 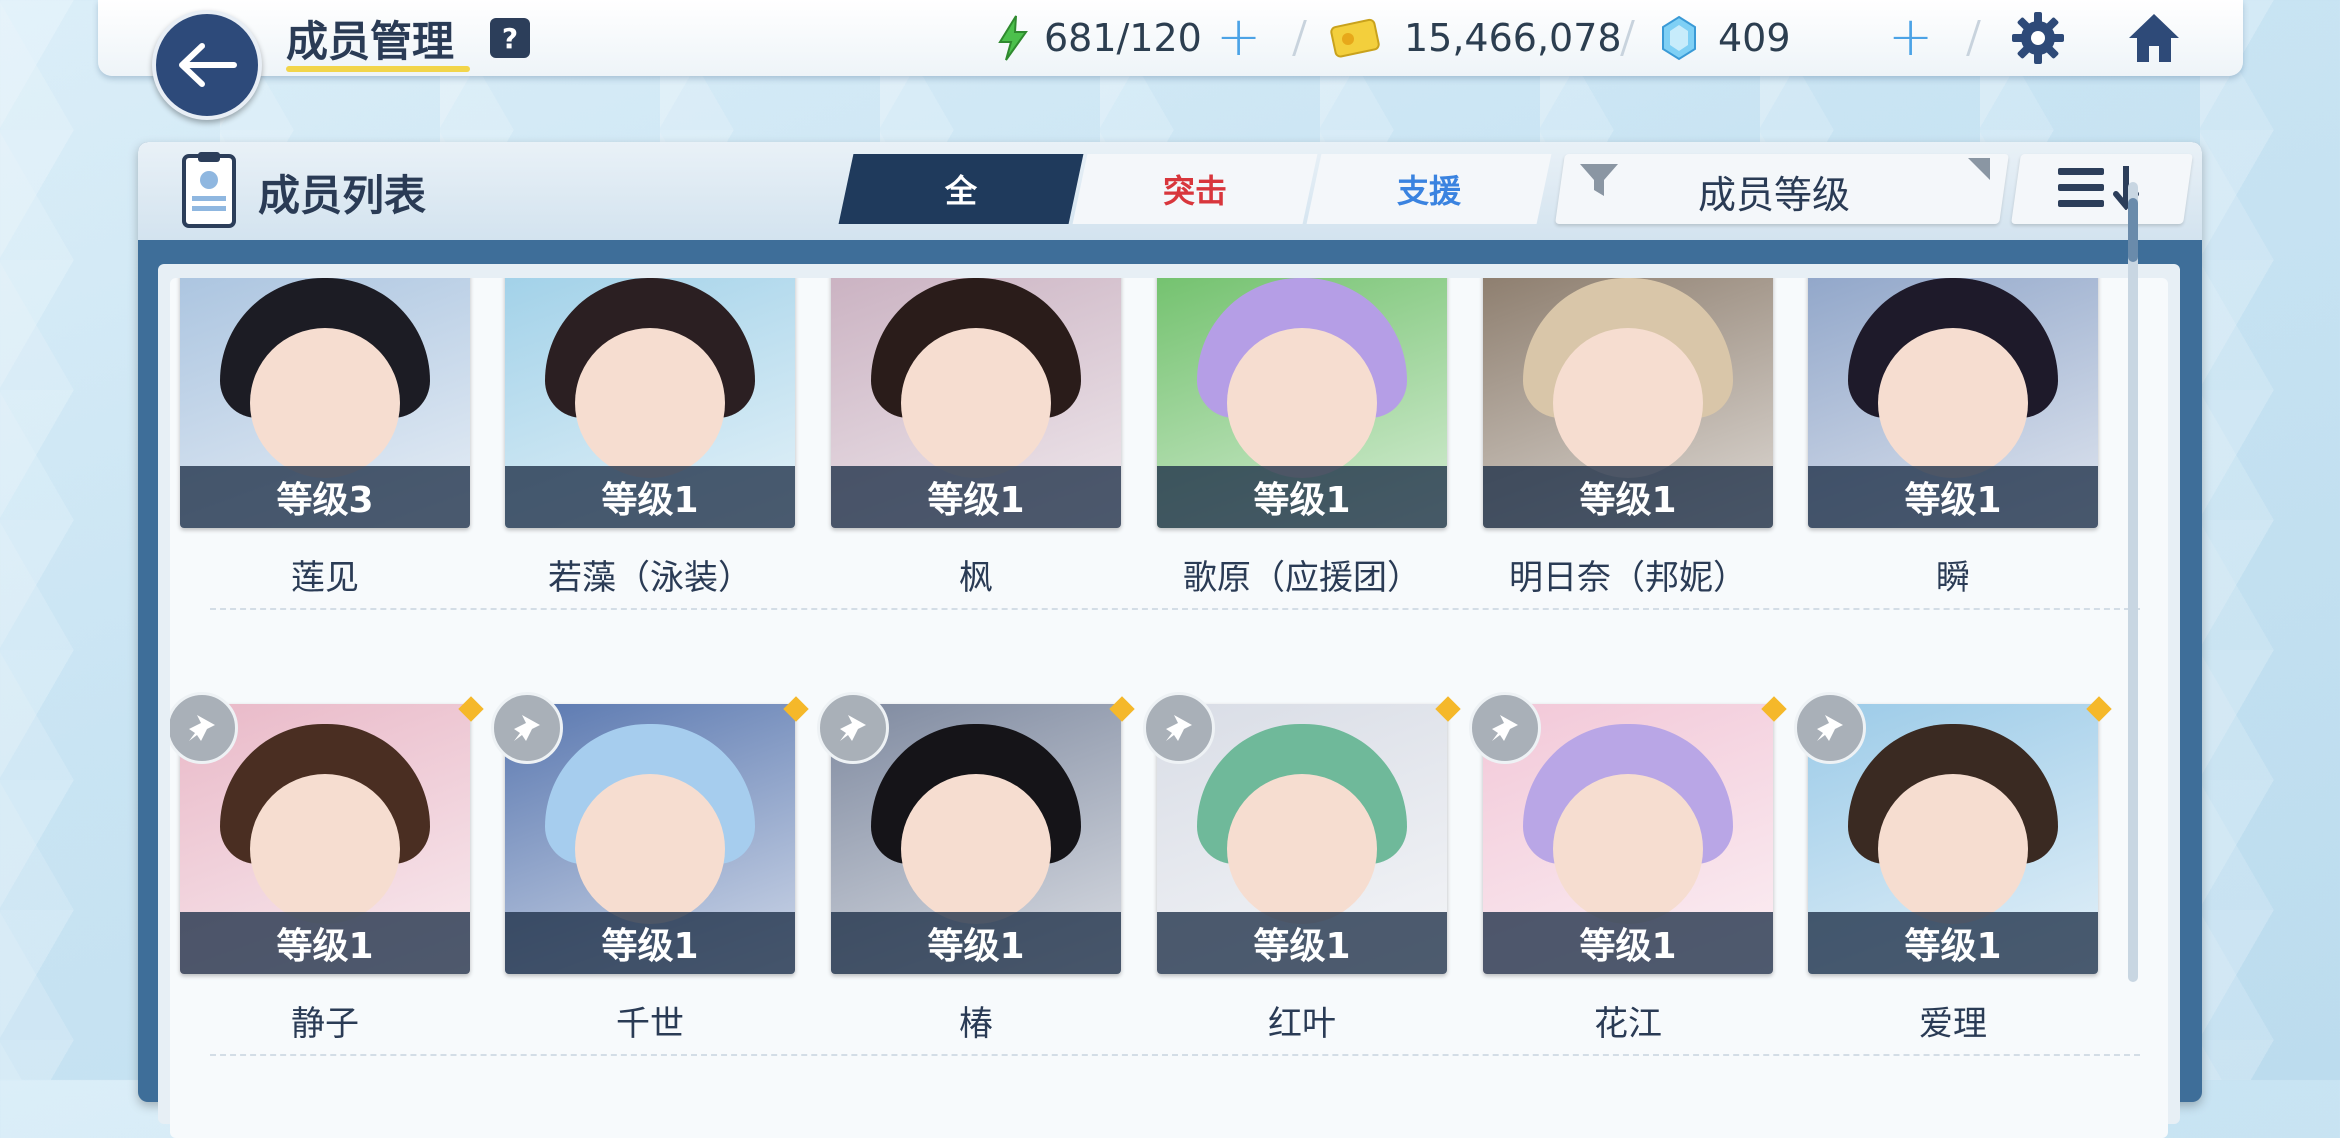 I want to click on student-name: 静子, so click(x=325, y=1024).